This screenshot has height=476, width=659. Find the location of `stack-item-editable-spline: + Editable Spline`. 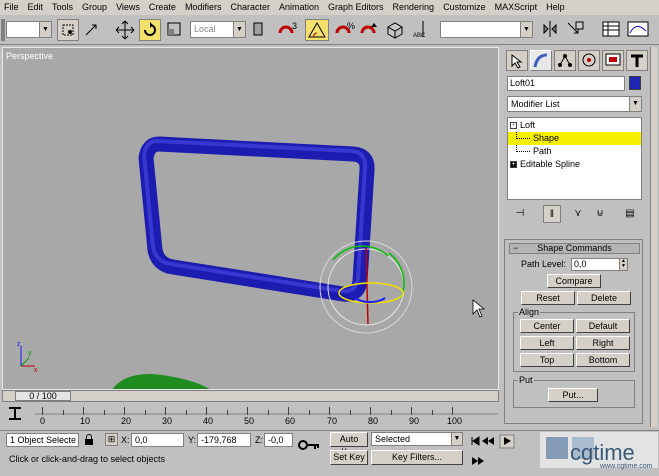

stack-item-editable-spline: + Editable Spline is located at coordinates (574, 164).